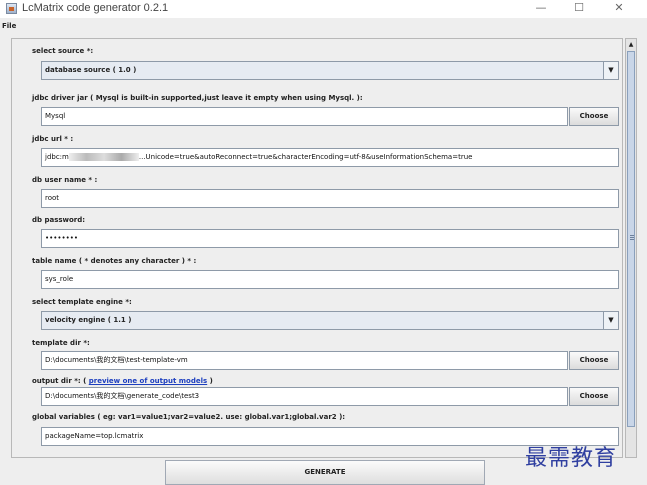 The height and width of the screenshot is (485, 647). Describe the element at coordinates (304, 116) in the screenshot. I see `jar-input: Mysql` at that location.